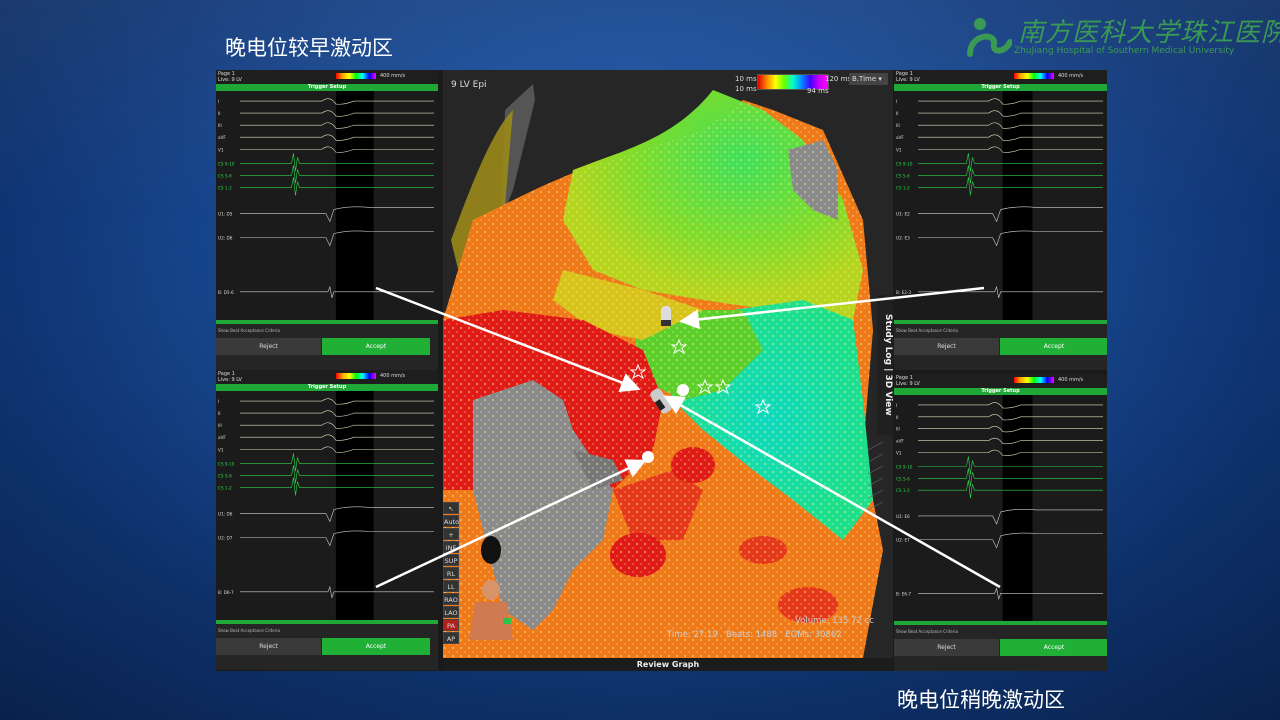  What do you see at coordinates (1149, 33) in the screenshot?
I see `logo-chinese-name: 南方医科大学珠江医院` at bounding box center [1149, 33].